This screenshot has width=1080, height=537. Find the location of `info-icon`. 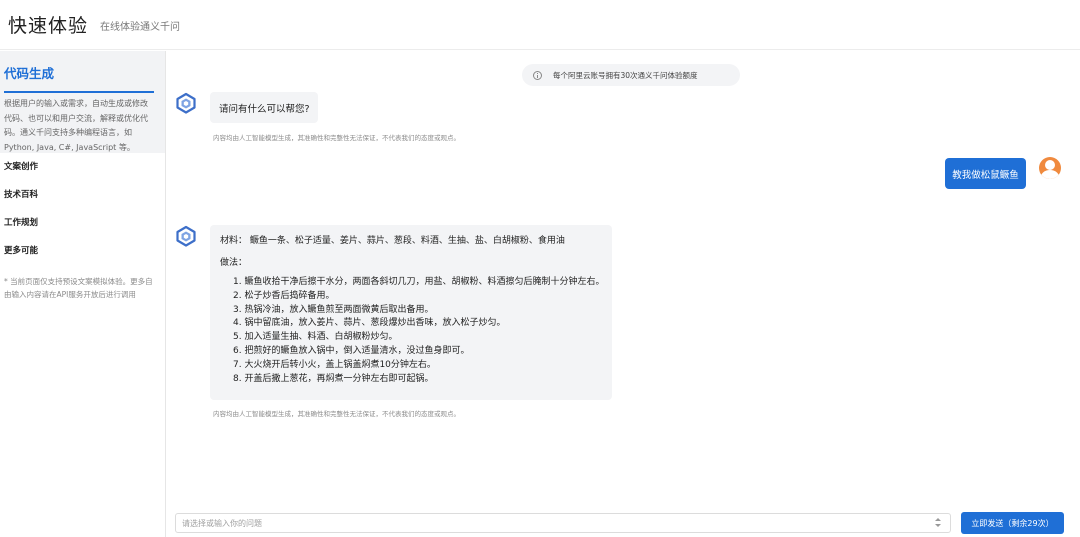

info-icon is located at coordinates (537, 75).